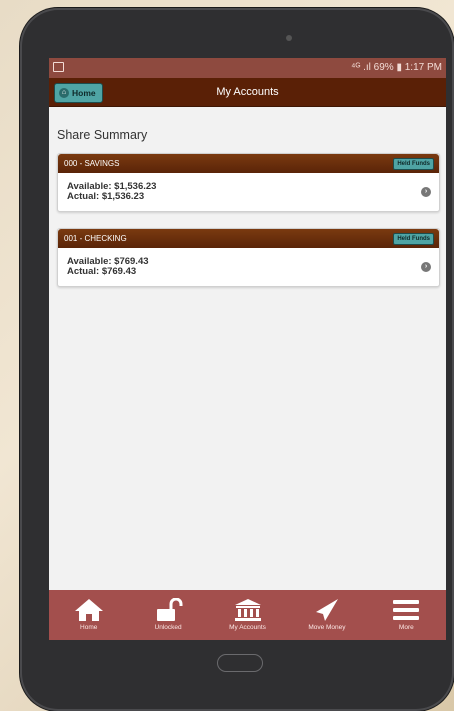 The width and height of the screenshot is (454, 711). Describe the element at coordinates (248, 238) in the screenshot. I see `account-card-header: 001 - CHECKING Held Funds` at that location.